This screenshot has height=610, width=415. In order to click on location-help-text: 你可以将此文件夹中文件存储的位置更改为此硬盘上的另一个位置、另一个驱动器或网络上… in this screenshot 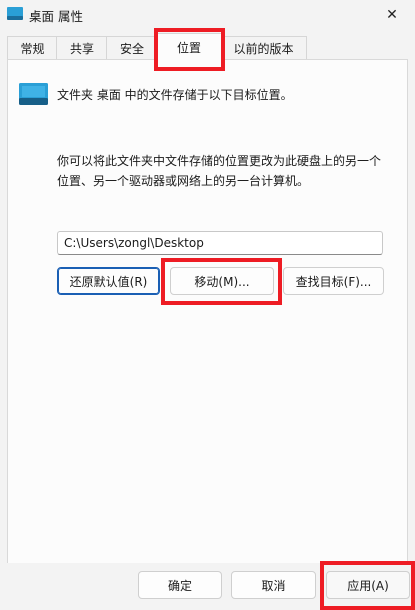, I will do `click(219, 171)`.